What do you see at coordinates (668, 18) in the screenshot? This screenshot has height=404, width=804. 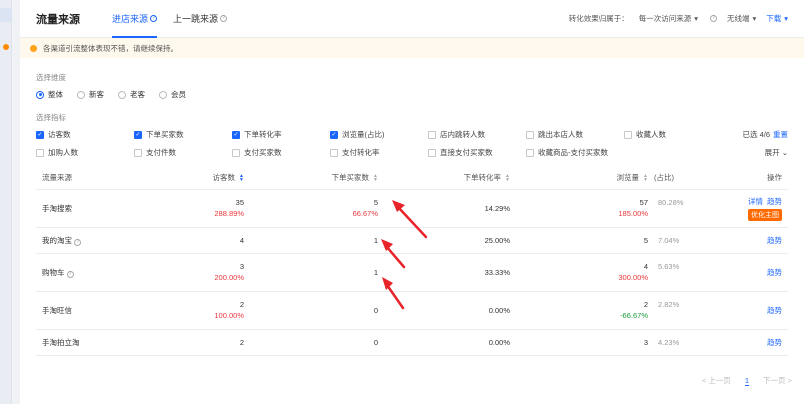 I see `attribution-select: 每一次访问来源 ▾` at bounding box center [668, 18].